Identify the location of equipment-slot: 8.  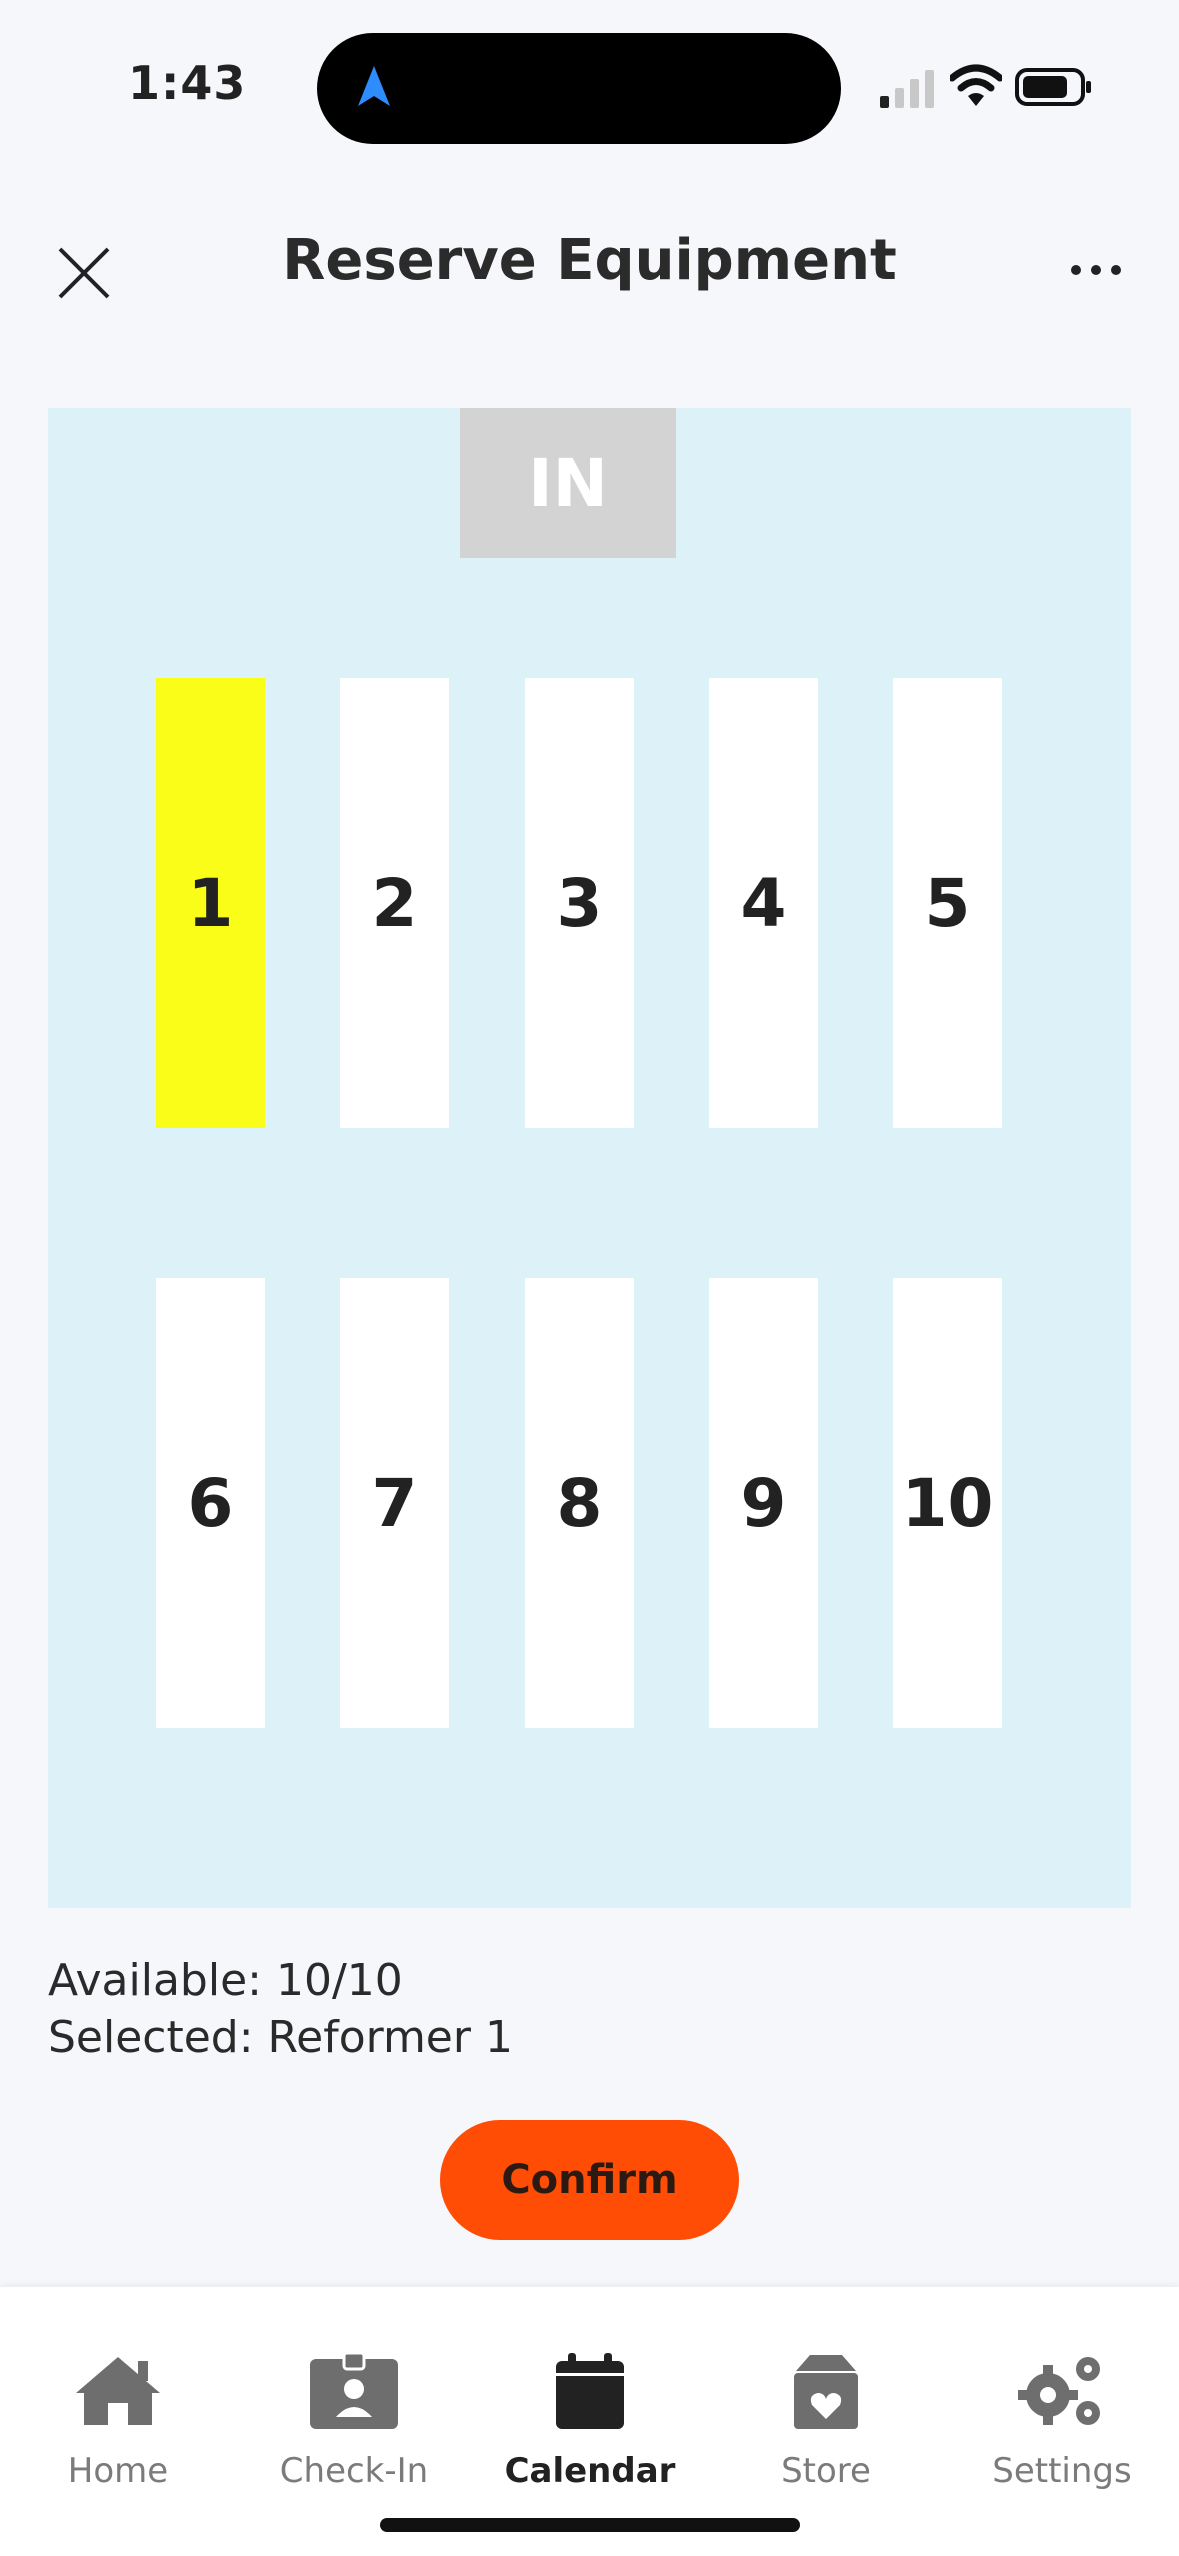
(579, 1503).